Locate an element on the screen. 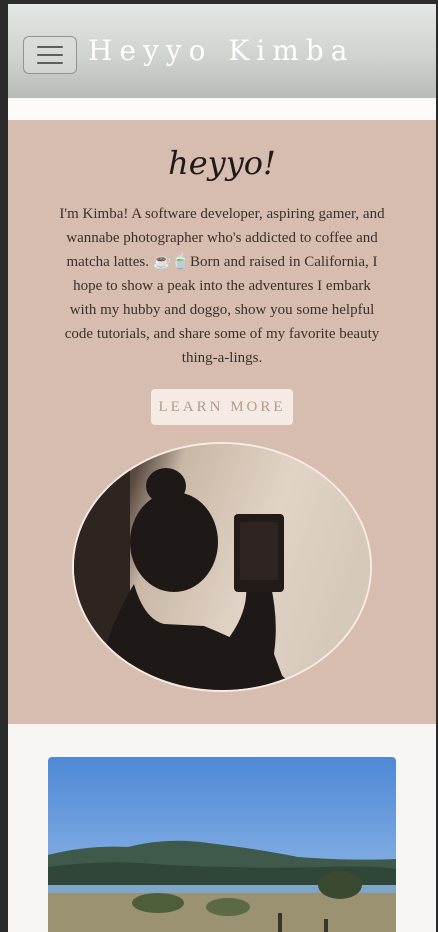 The width and height of the screenshot is (438, 932). lake-landscape-image is located at coordinates (222, 844).